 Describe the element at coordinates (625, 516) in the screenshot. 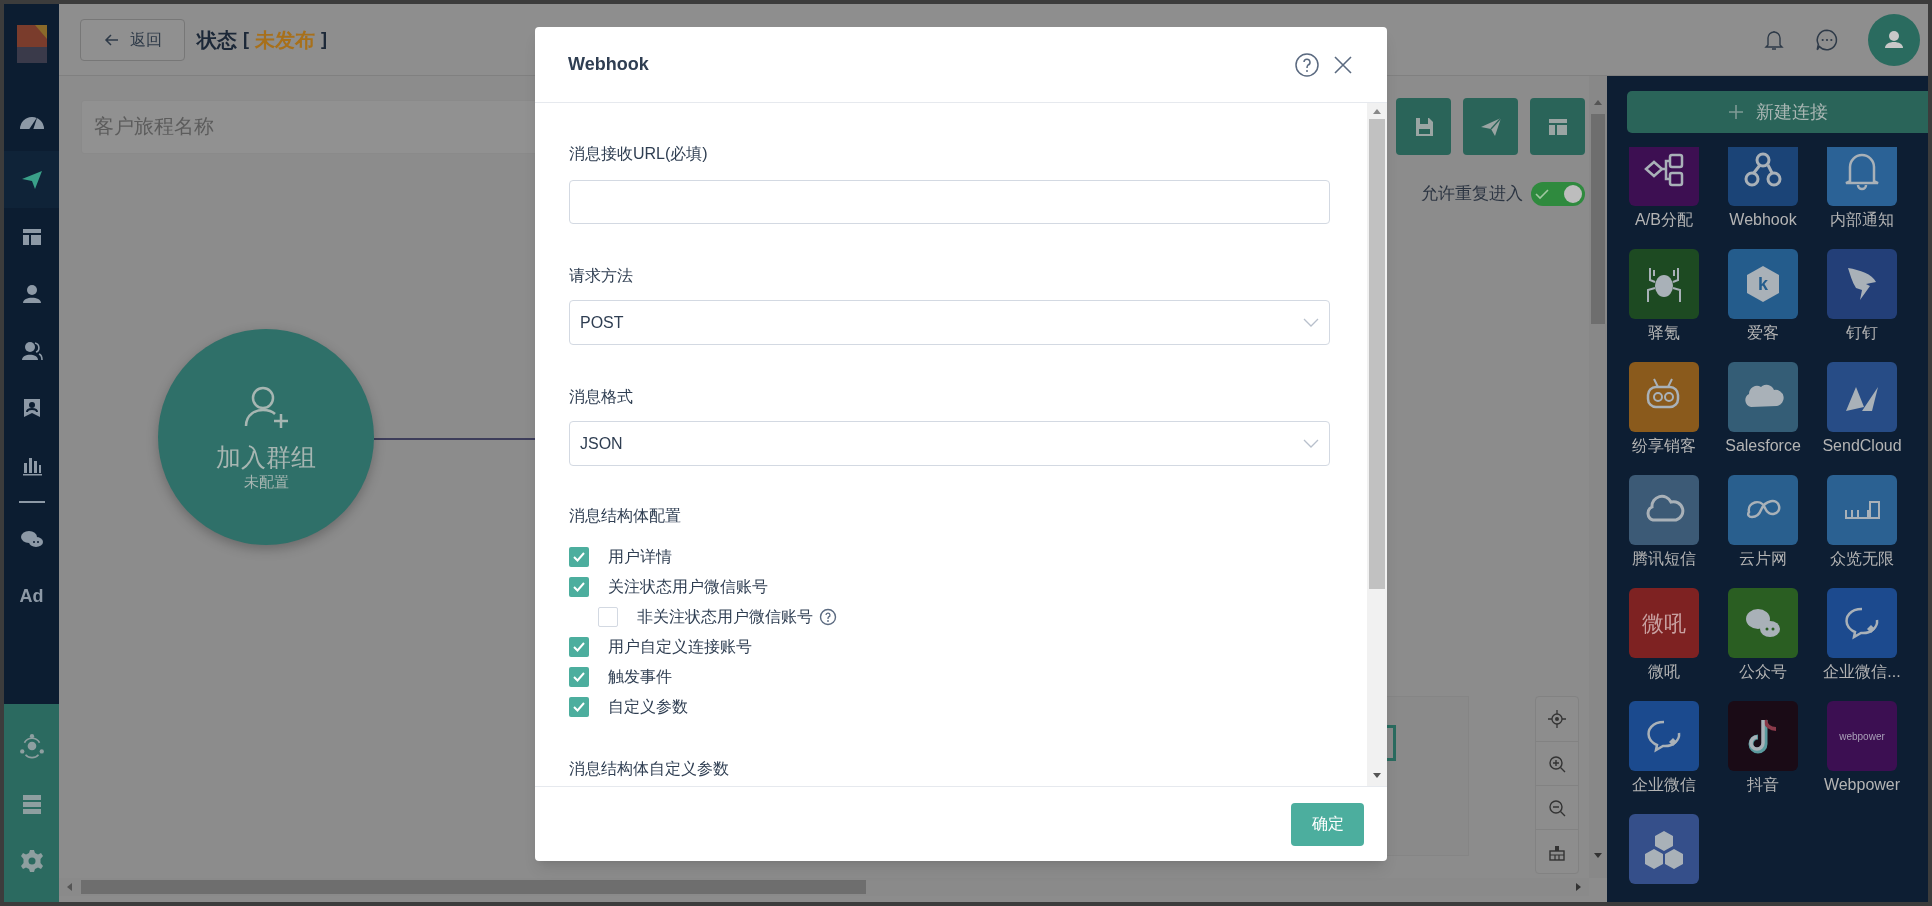

I see `field-label: 消息结构体配置` at that location.